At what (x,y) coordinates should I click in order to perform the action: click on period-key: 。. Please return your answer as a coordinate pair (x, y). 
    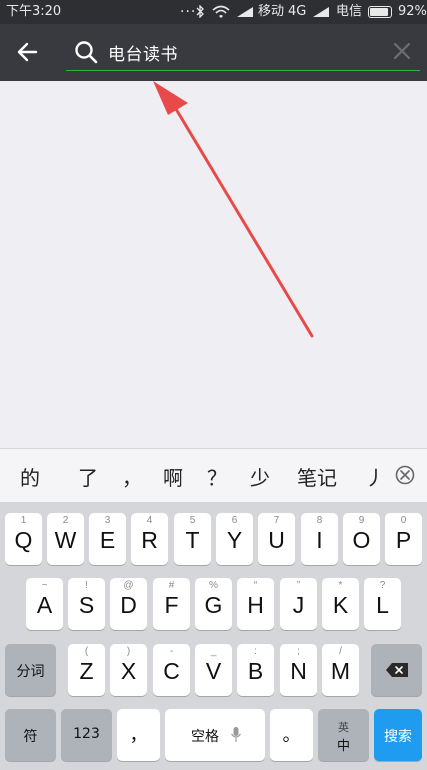
    Looking at the image, I should click on (291, 735).